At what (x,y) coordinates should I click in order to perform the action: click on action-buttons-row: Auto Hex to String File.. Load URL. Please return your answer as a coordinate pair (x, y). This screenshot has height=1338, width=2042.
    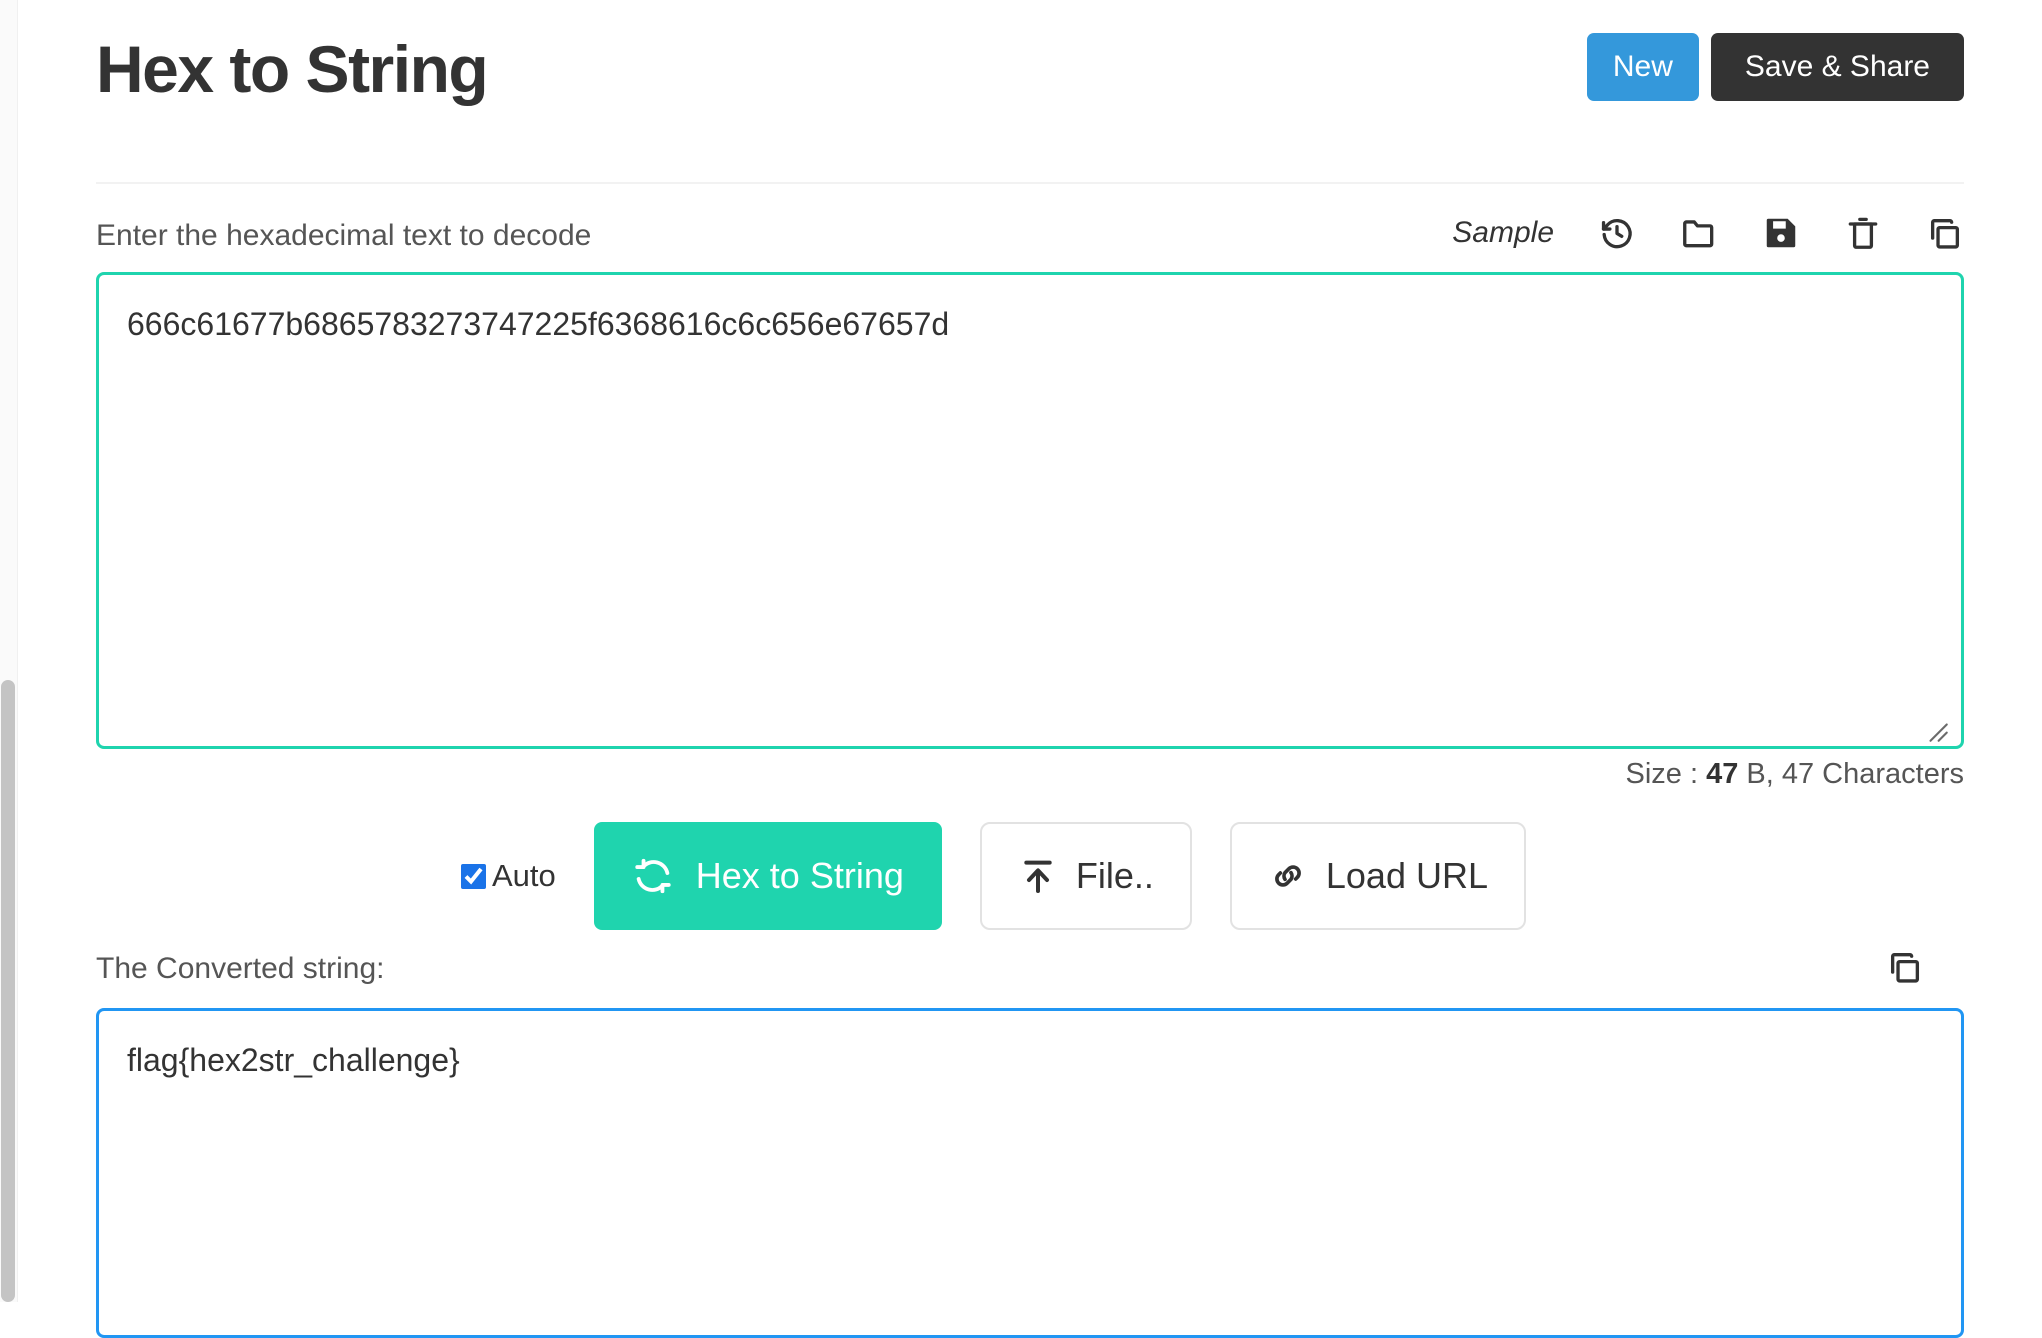
    Looking at the image, I should click on (1030, 876).